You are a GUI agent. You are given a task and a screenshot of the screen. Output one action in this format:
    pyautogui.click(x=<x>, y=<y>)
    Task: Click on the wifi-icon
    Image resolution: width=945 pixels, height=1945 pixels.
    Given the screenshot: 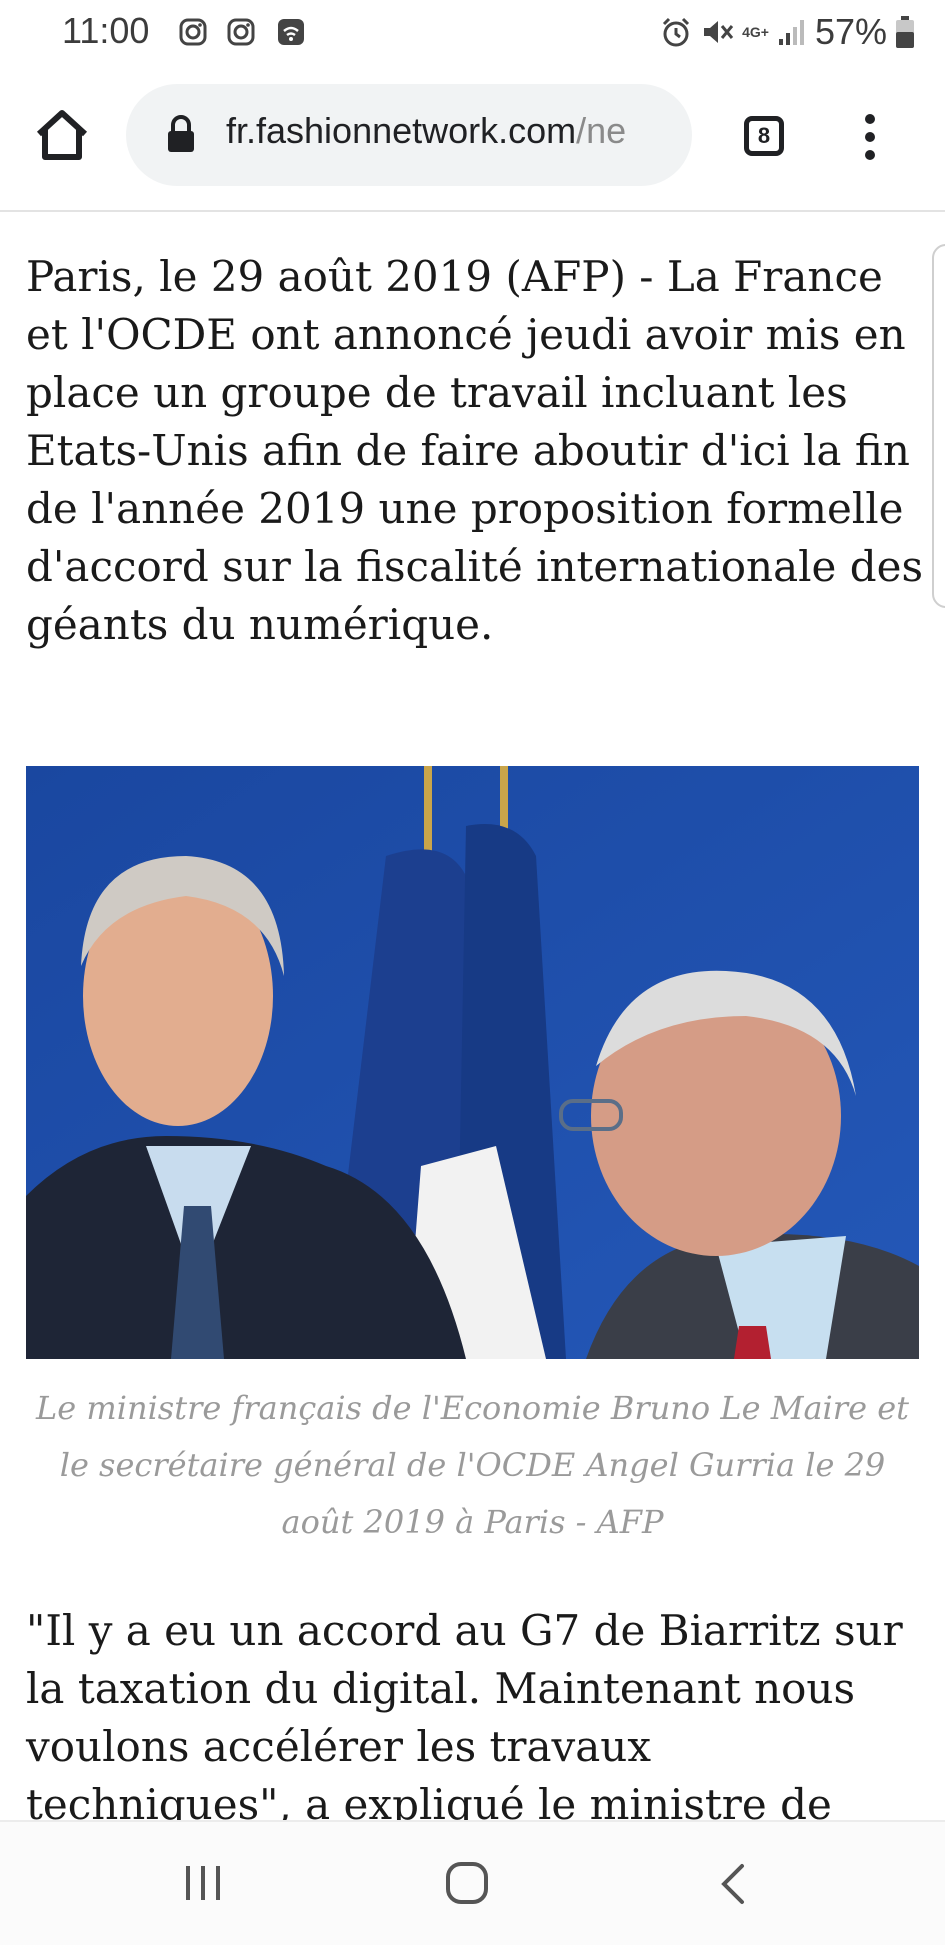 What is the action you would take?
    pyautogui.click(x=291, y=32)
    